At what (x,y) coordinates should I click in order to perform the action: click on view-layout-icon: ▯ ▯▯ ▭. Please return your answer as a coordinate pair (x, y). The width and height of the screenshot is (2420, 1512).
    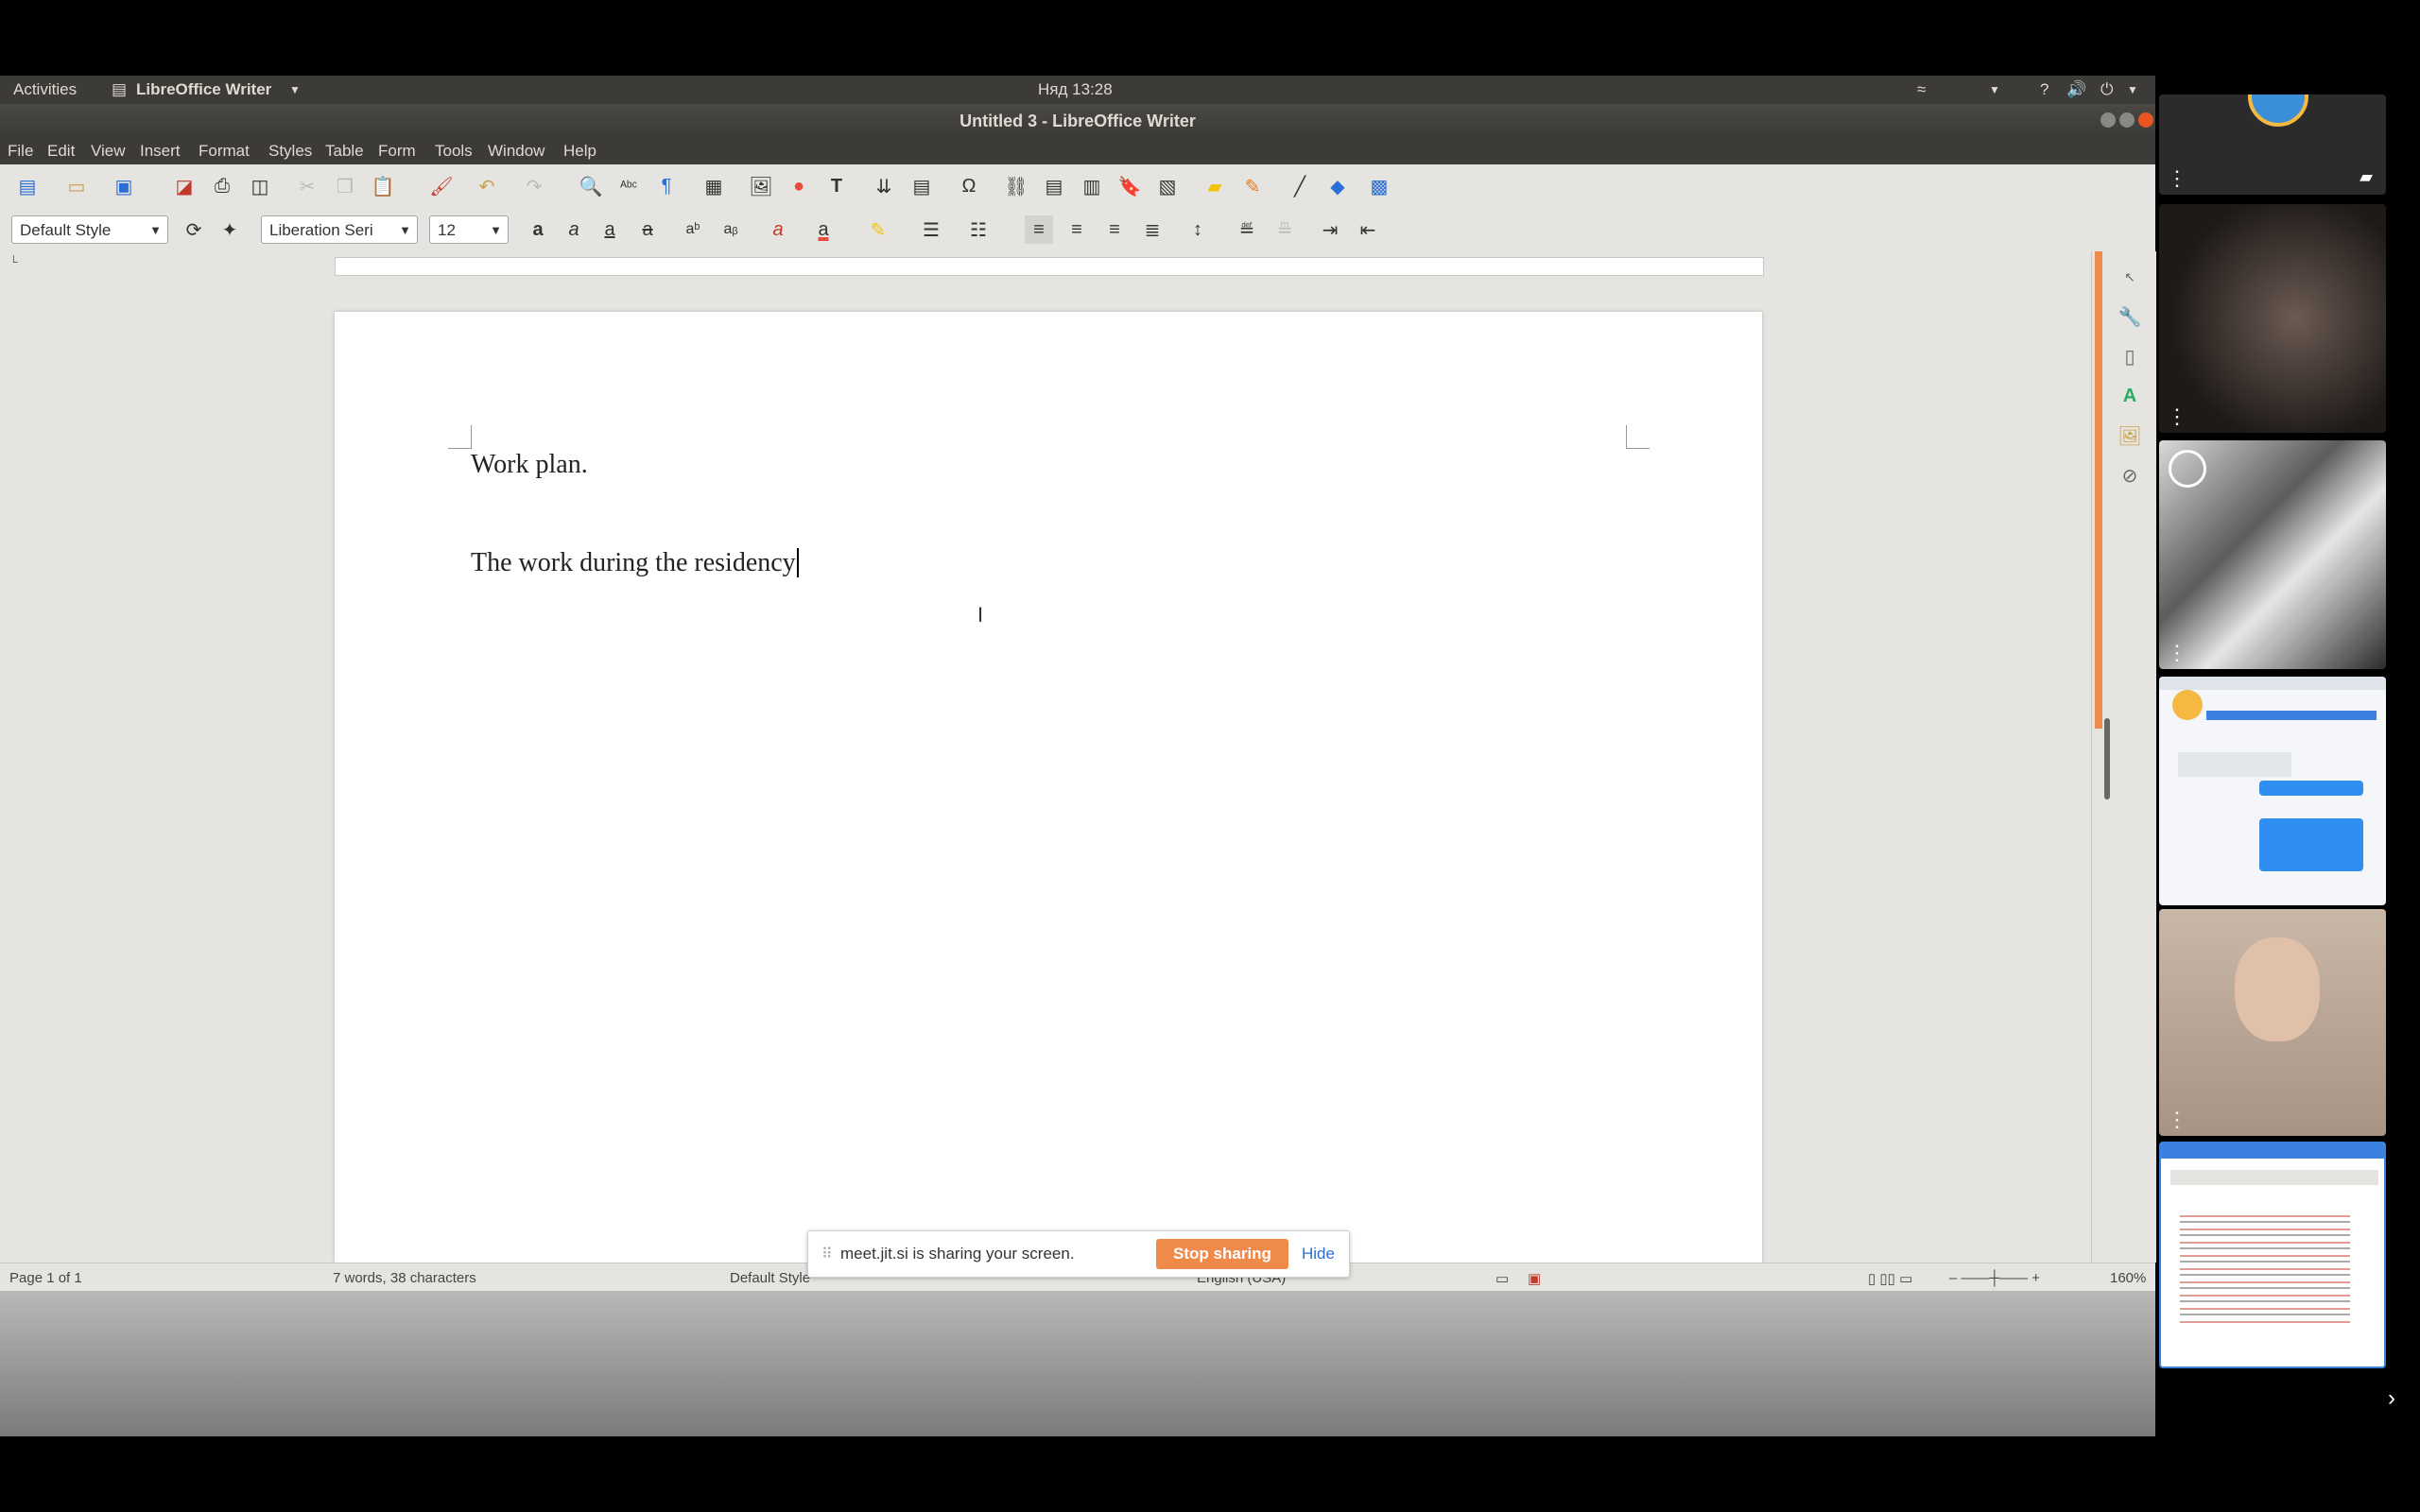
    Looking at the image, I should click on (1890, 1278).